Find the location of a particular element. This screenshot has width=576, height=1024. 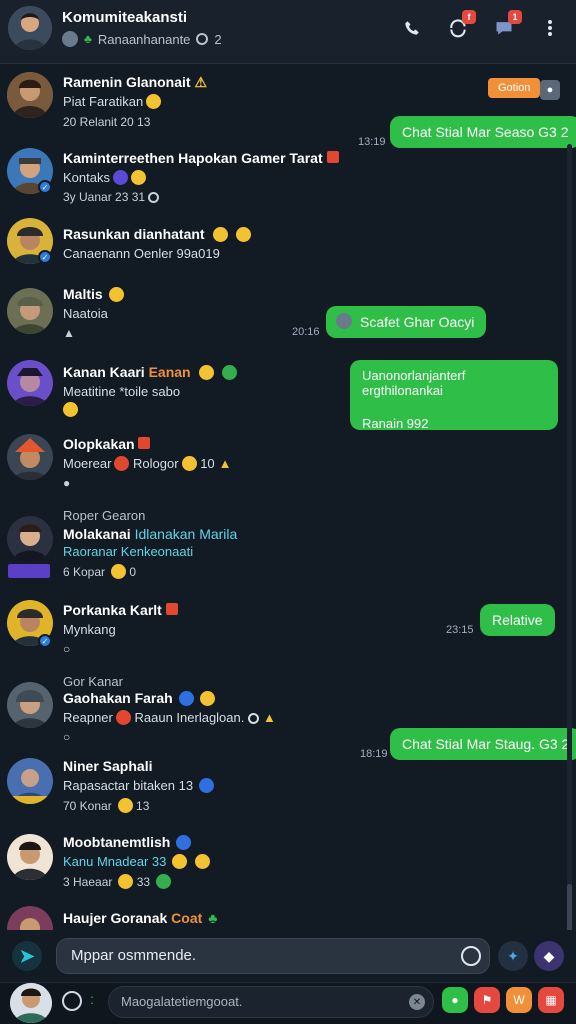

message-bubble: Scafet Ghar Oacyi is located at coordinates (406, 322).